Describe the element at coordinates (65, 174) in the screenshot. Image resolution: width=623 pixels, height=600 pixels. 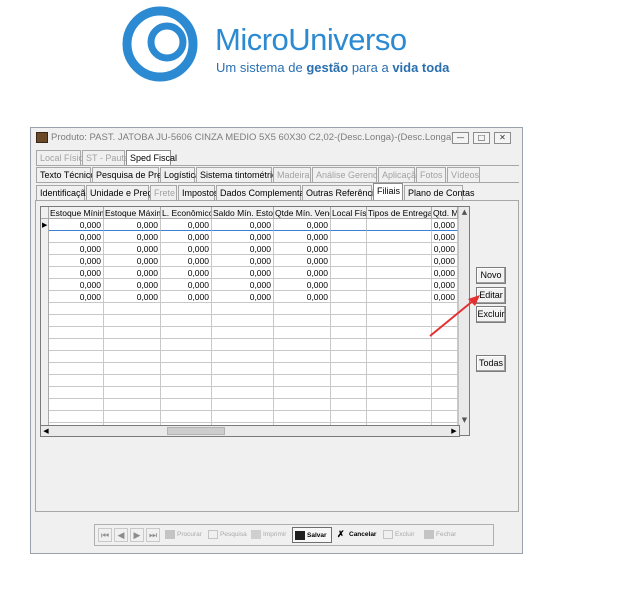
I see `tab-texto-tecnico: Texto Técnico` at that location.